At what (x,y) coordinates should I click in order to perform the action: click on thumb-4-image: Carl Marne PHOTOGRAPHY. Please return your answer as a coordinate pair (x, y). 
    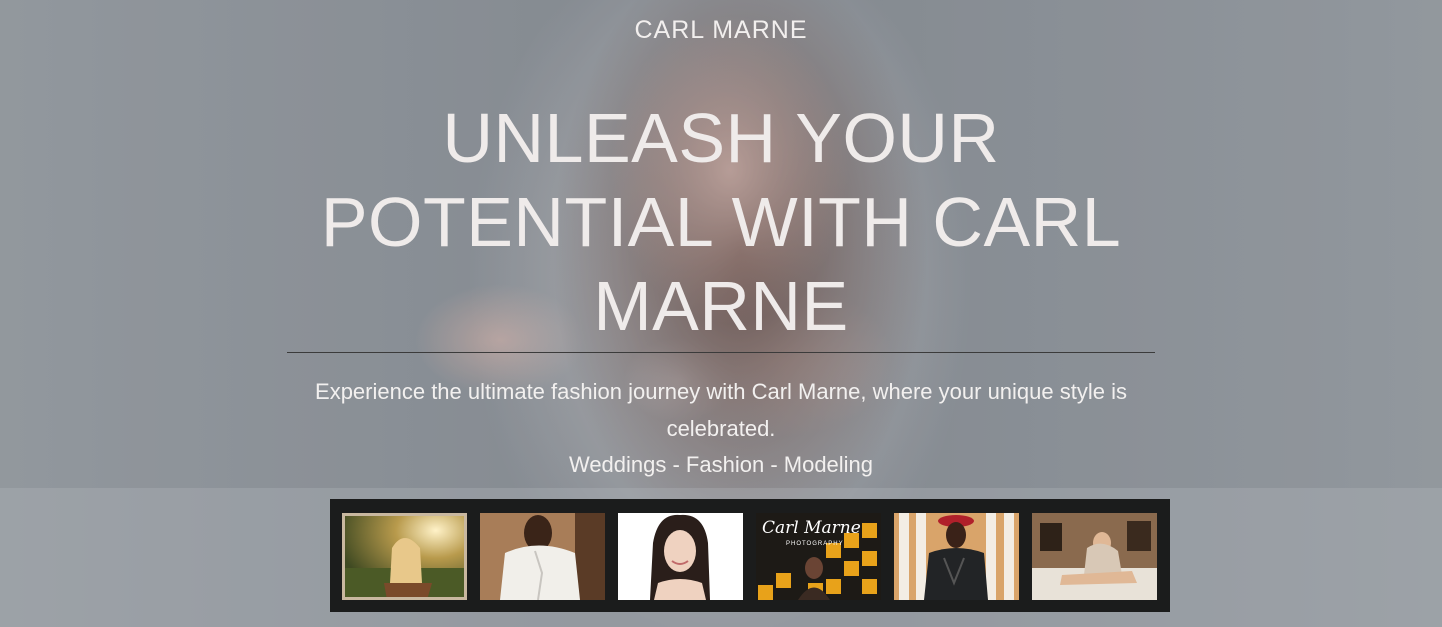
    Looking at the image, I should click on (818, 556).